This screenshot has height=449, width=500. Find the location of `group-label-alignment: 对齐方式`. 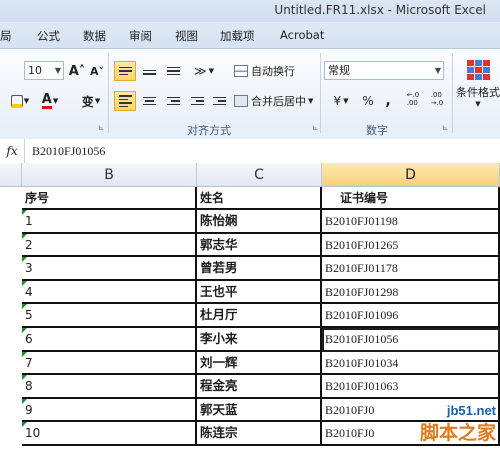

group-label-alignment: 对齐方式 is located at coordinates (209, 130).